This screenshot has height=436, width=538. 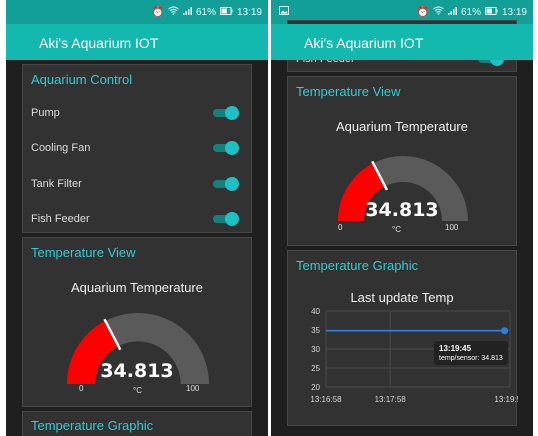 What do you see at coordinates (226, 148) in the screenshot?
I see `cooling-fan-toggle` at bounding box center [226, 148].